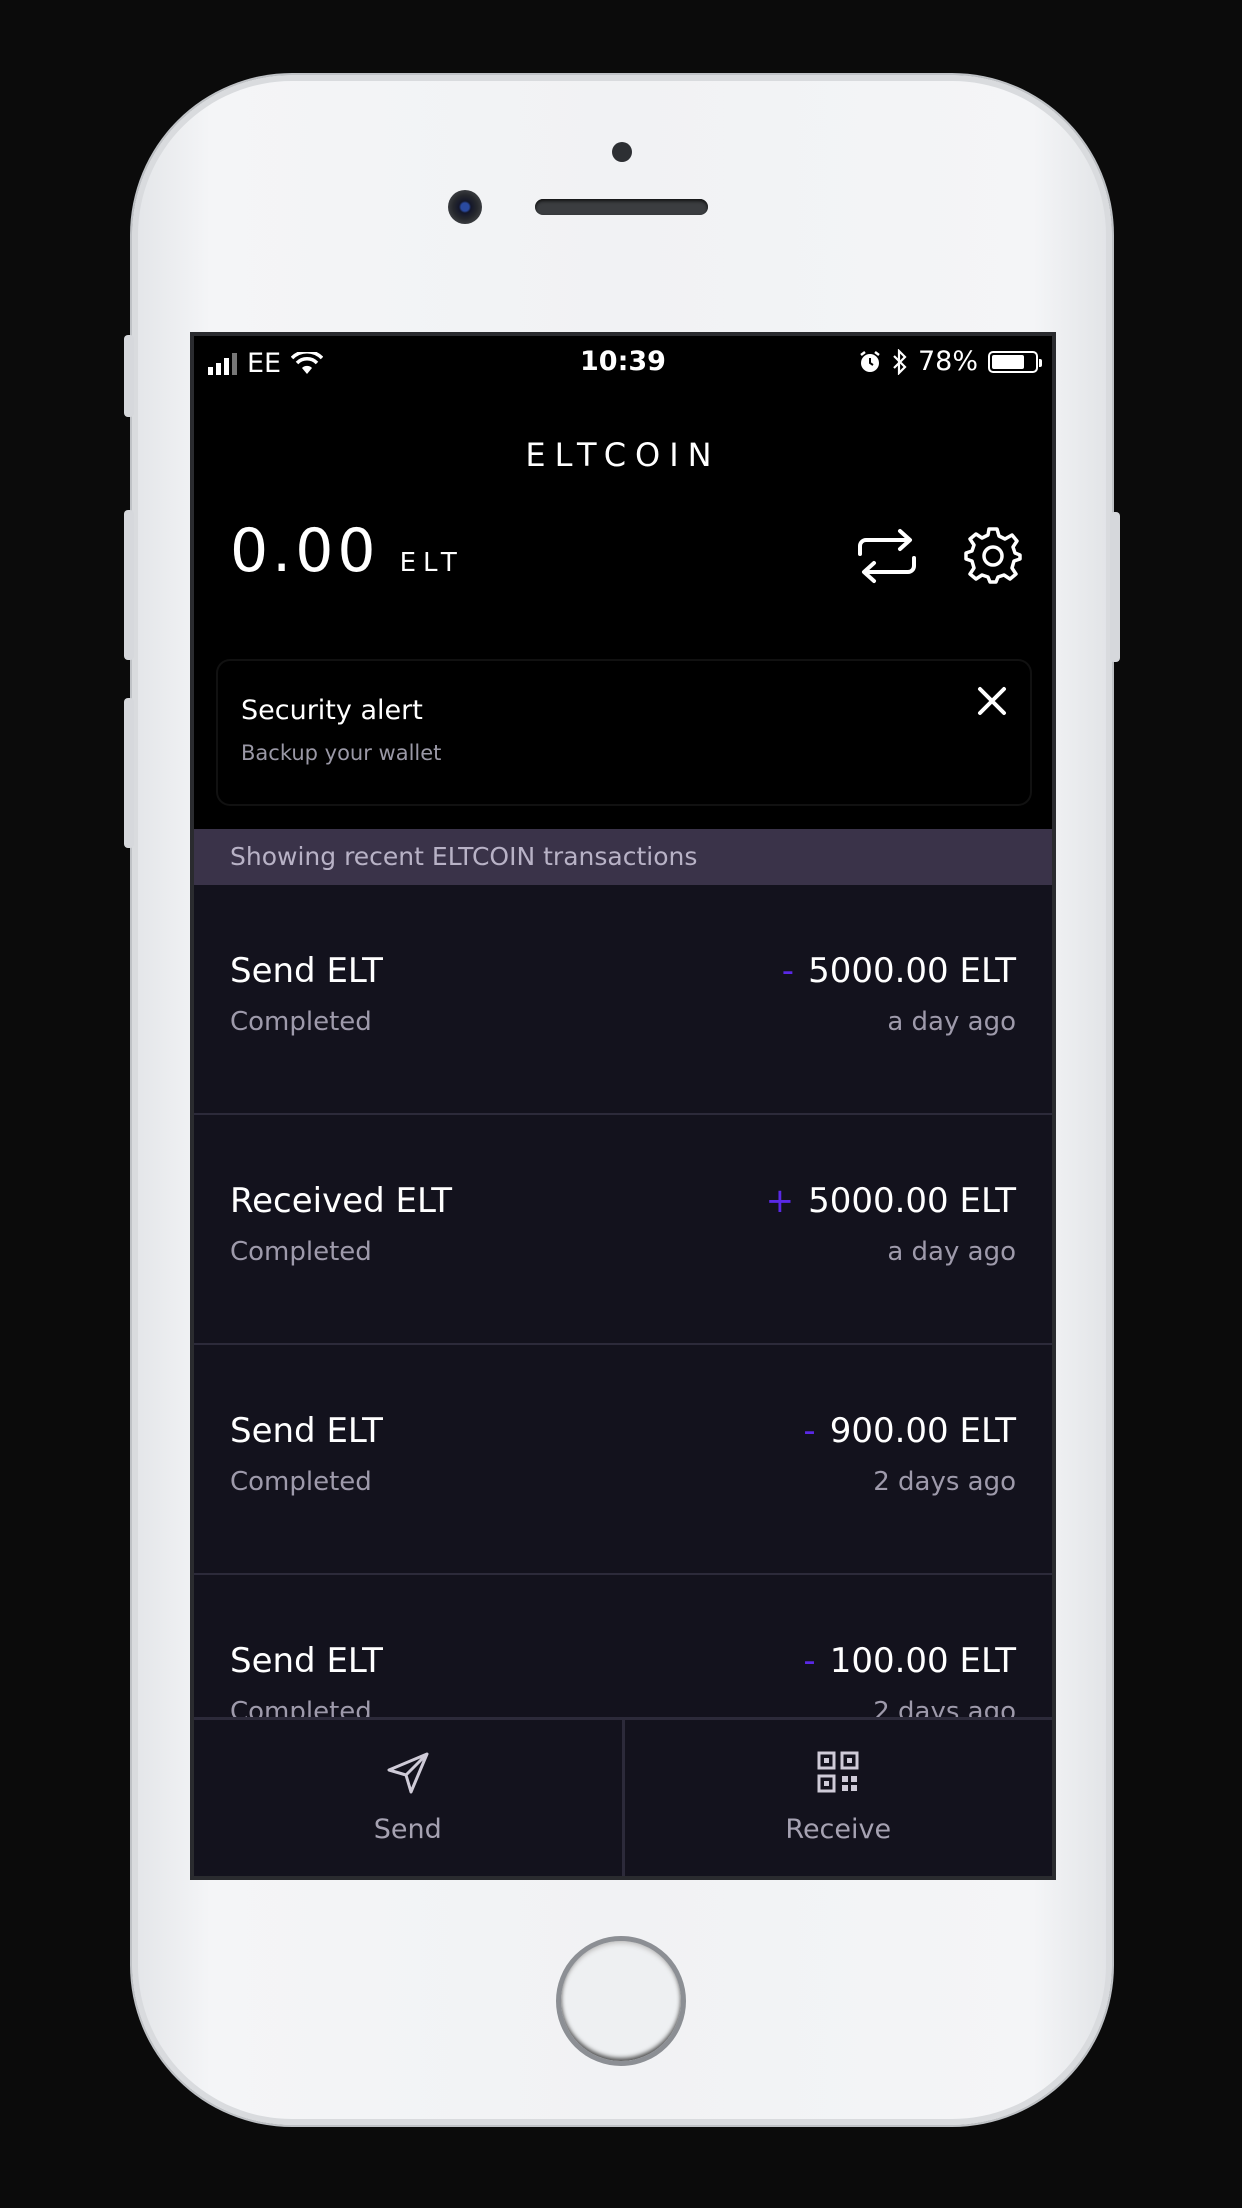 Image resolution: width=1242 pixels, height=2208 pixels. I want to click on alarm-icon, so click(870, 361).